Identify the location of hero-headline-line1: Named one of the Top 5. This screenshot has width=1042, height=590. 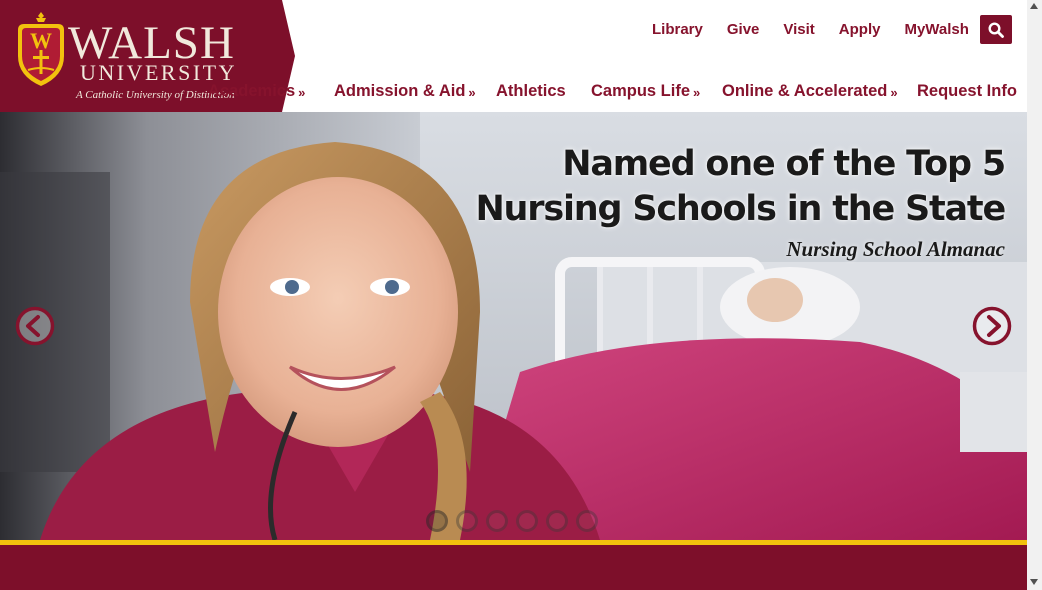
(784, 164).